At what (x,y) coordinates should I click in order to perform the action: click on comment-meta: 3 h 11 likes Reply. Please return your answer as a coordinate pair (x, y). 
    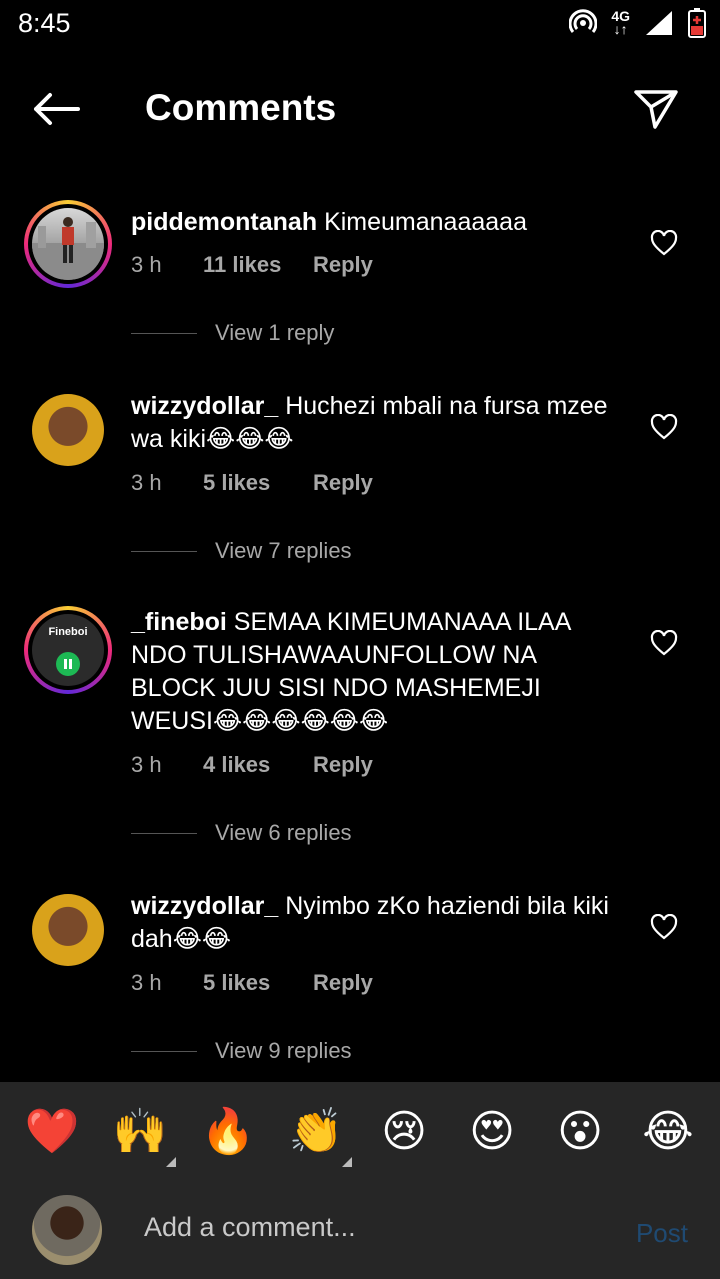
    Looking at the image, I should click on (252, 265).